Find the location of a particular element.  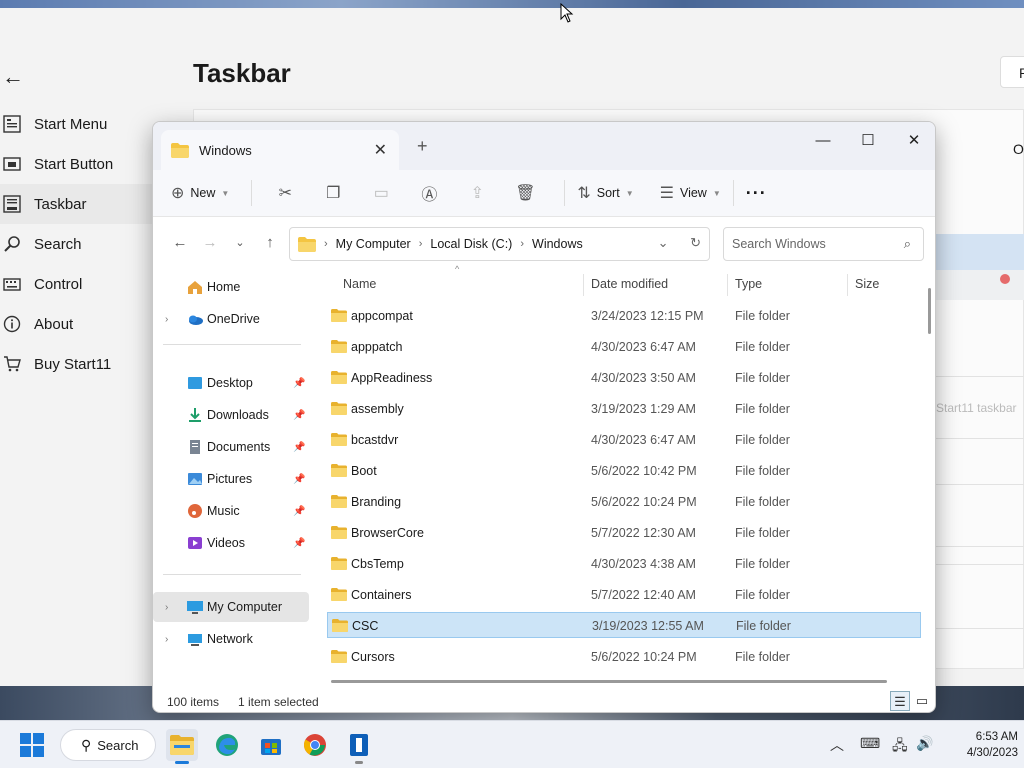

sidebar-item-desktop: Desktop 📌 is located at coordinates (231, 383).